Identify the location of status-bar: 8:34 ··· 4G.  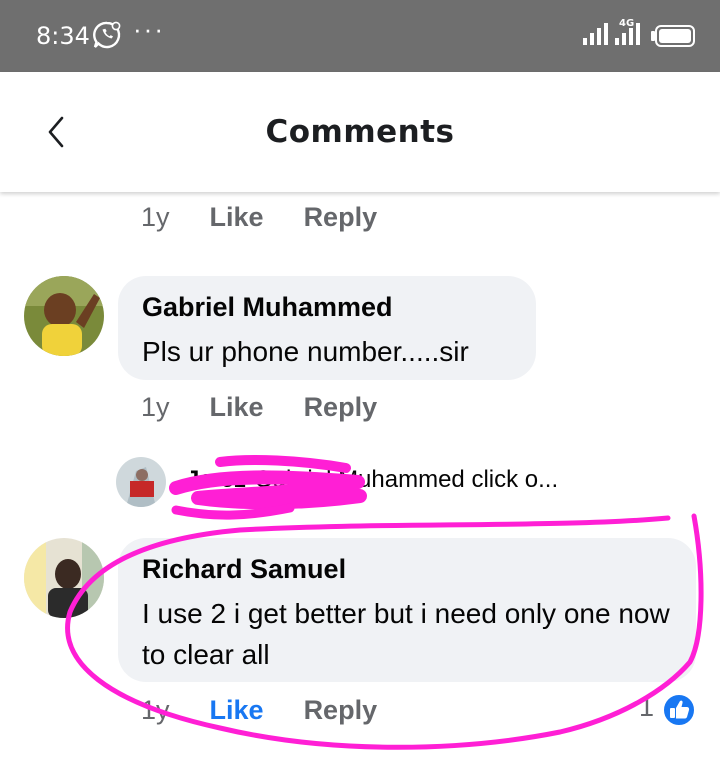
(360, 36).